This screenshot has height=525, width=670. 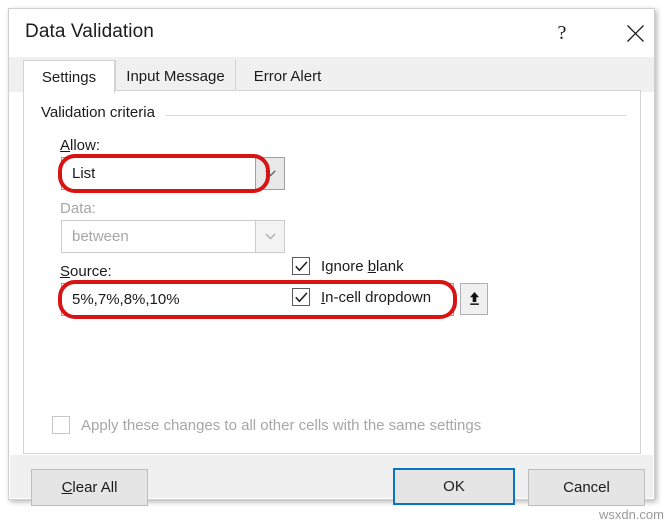 I want to click on close-button, so click(x=635, y=33).